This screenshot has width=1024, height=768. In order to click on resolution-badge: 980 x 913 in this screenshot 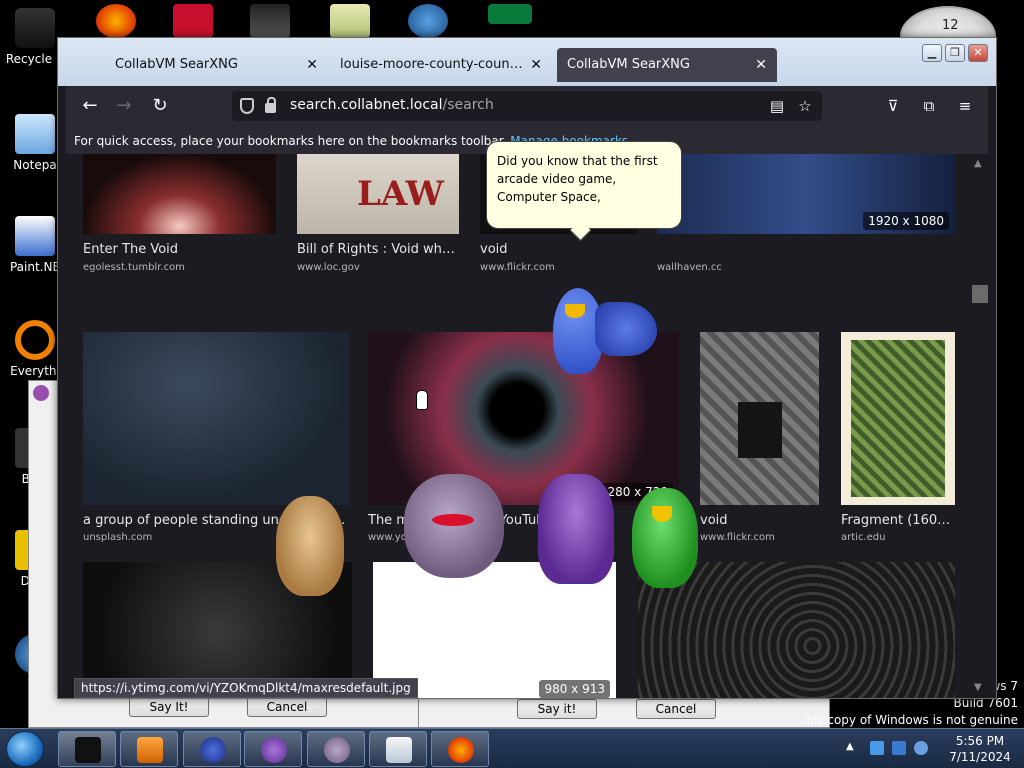, I will do `click(574, 689)`.